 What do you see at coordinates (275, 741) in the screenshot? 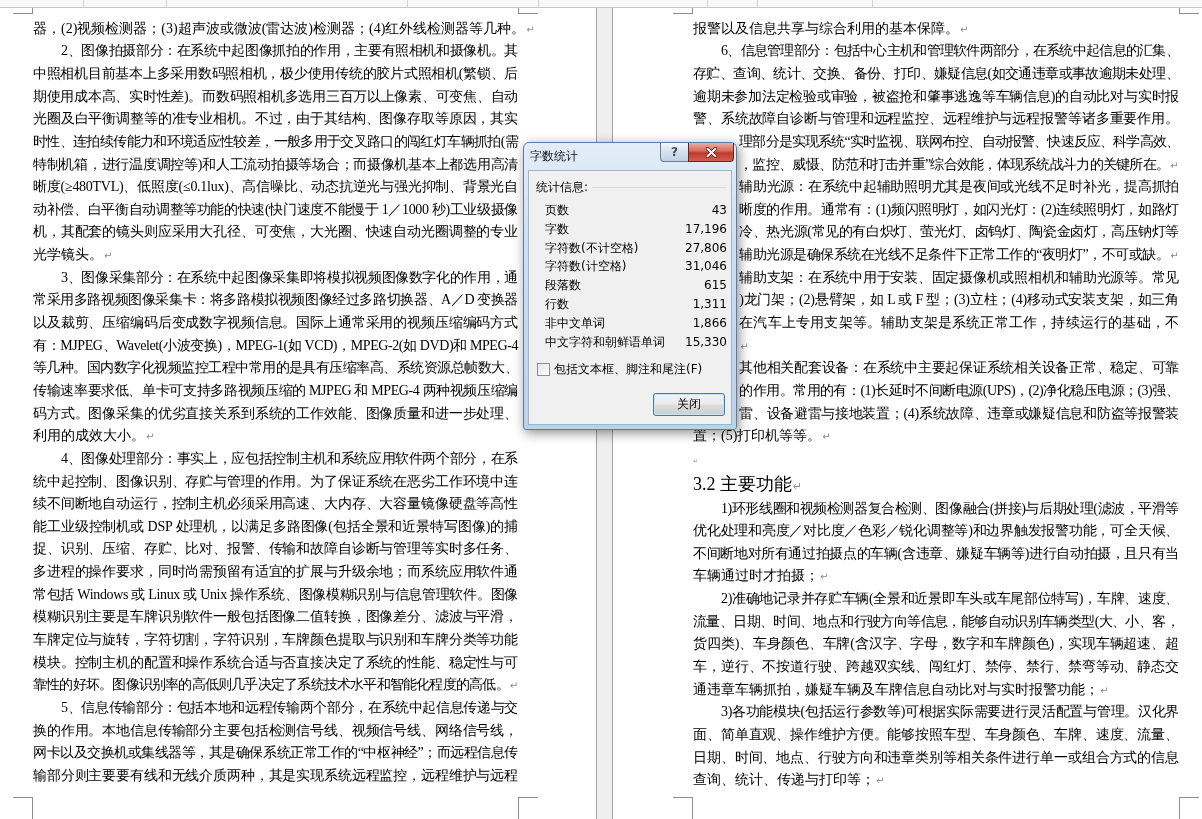
I see `body-paragraph: 5、信息传输部分：包括本地和远程传输两个部分，在系统中起信息传递与交 换的作用。本地信息传输部分主要包括检测信号线、视频信号线、网络信号线， 网卡以及交换机或集线器等，其是确保系统正常工作的“中枢神经”；而远程信息传 输部分则主要要有线和无线介质两种，其是实现系统远程监控，远程维护与远程` at bounding box center [275, 741].